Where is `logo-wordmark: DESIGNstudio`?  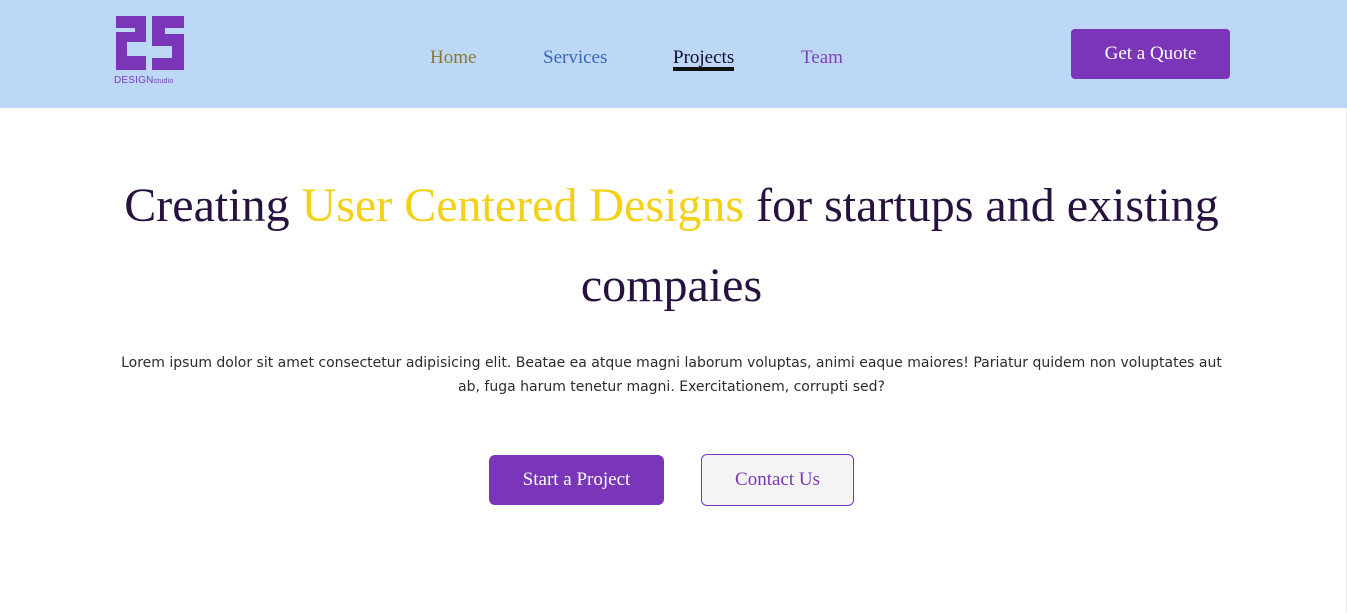 logo-wordmark: DESIGNstudio is located at coordinates (143, 80).